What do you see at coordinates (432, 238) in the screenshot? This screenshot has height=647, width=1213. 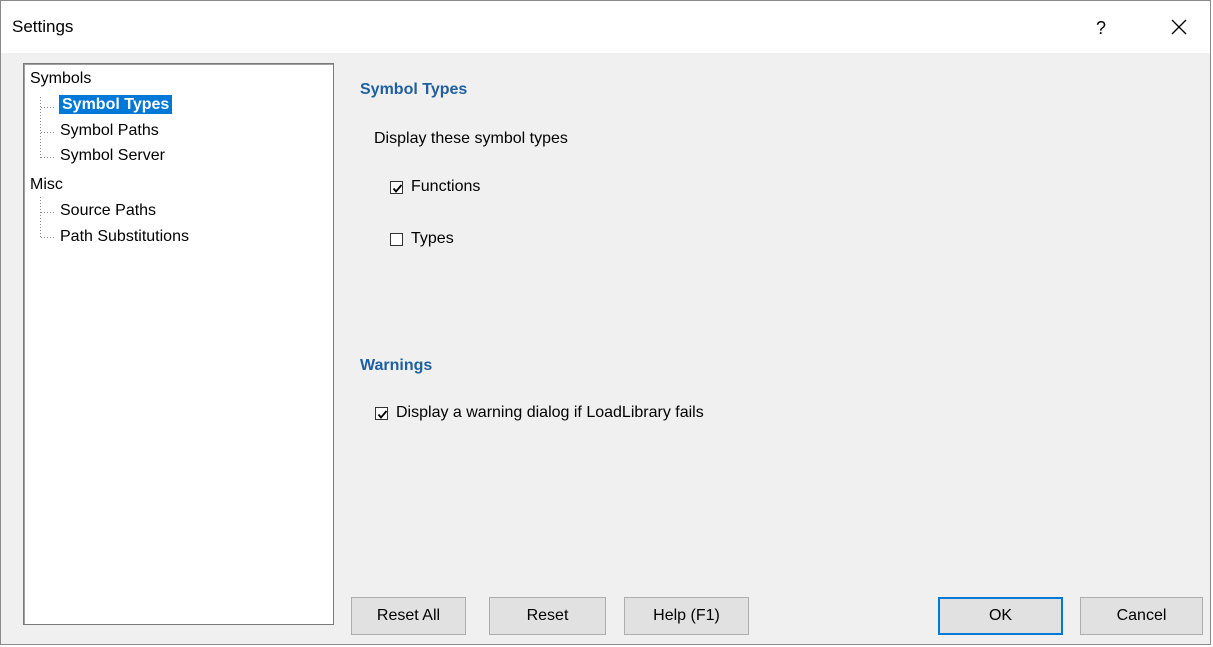 I see `types-label: Types` at bounding box center [432, 238].